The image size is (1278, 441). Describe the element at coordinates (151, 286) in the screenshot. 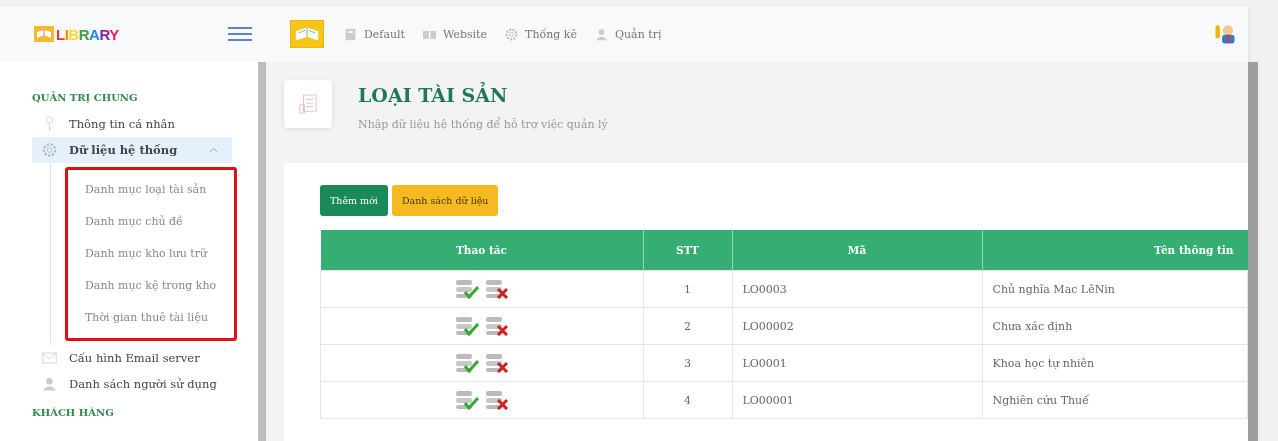

I see `submenu-item: Danh mục kệ trong kho` at that location.